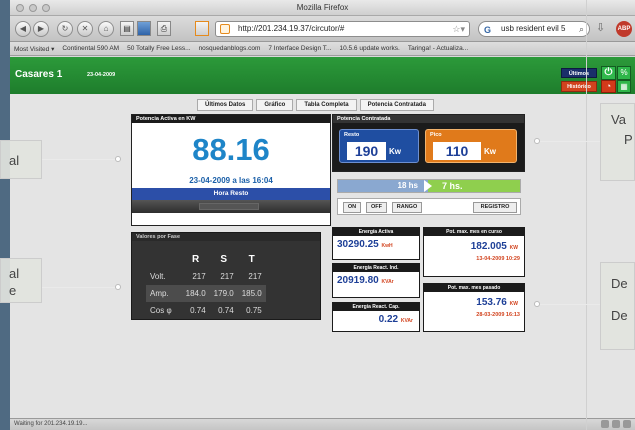  Describe the element at coordinates (600, 27) in the screenshot. I see `download-icon: ⇩` at that location.